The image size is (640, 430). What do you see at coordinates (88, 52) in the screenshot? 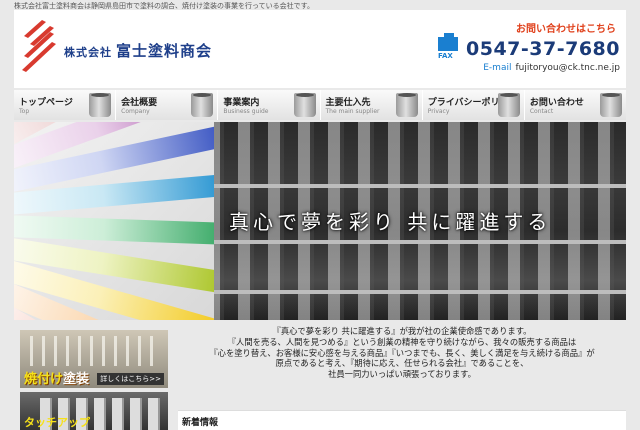
I see `logo-prefix: 株式会社` at bounding box center [88, 52].